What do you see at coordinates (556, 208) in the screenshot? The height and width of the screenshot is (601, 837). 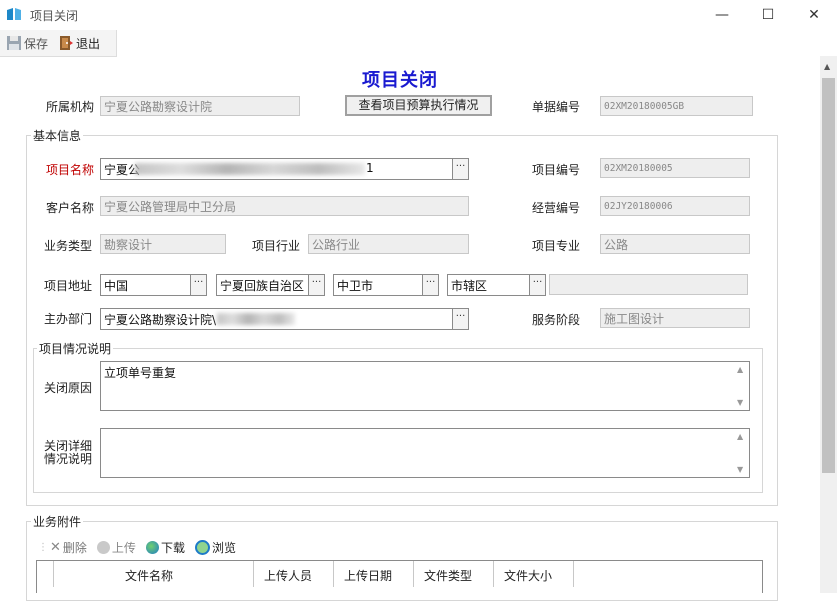 I see `biz-no-label: 经营编号` at bounding box center [556, 208].